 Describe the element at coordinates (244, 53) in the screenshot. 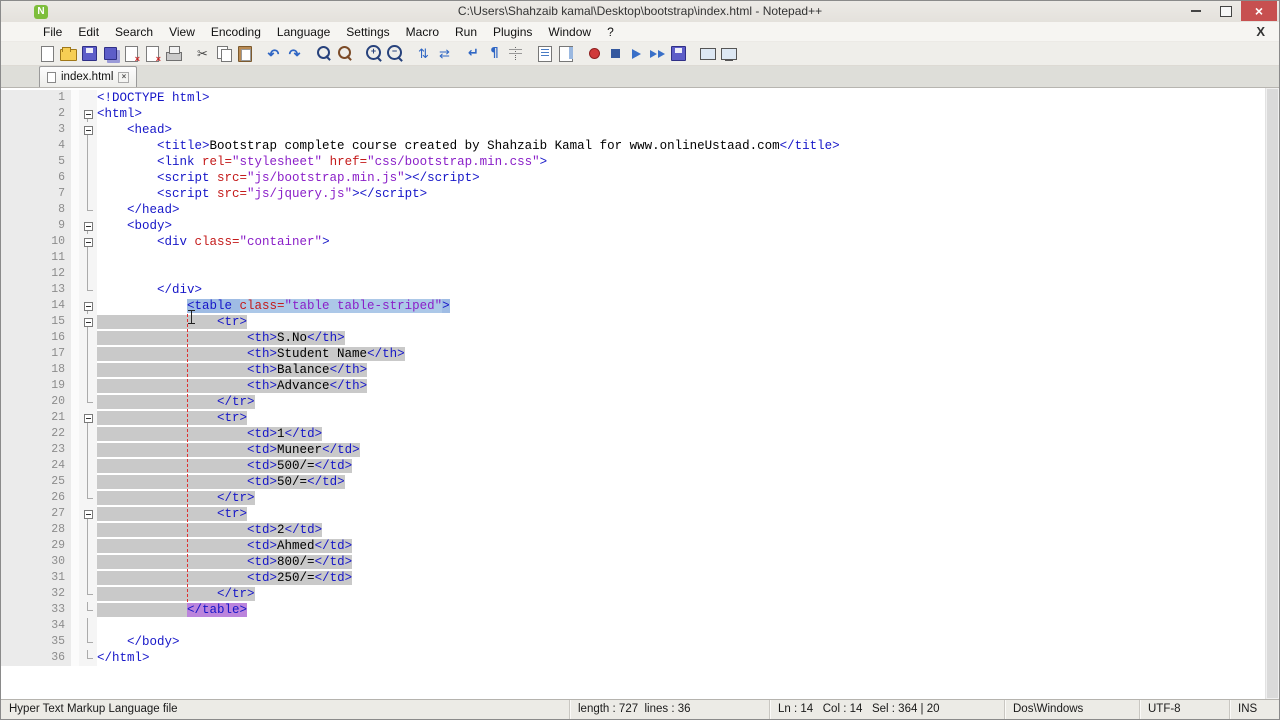

I see `paste-icon` at that location.